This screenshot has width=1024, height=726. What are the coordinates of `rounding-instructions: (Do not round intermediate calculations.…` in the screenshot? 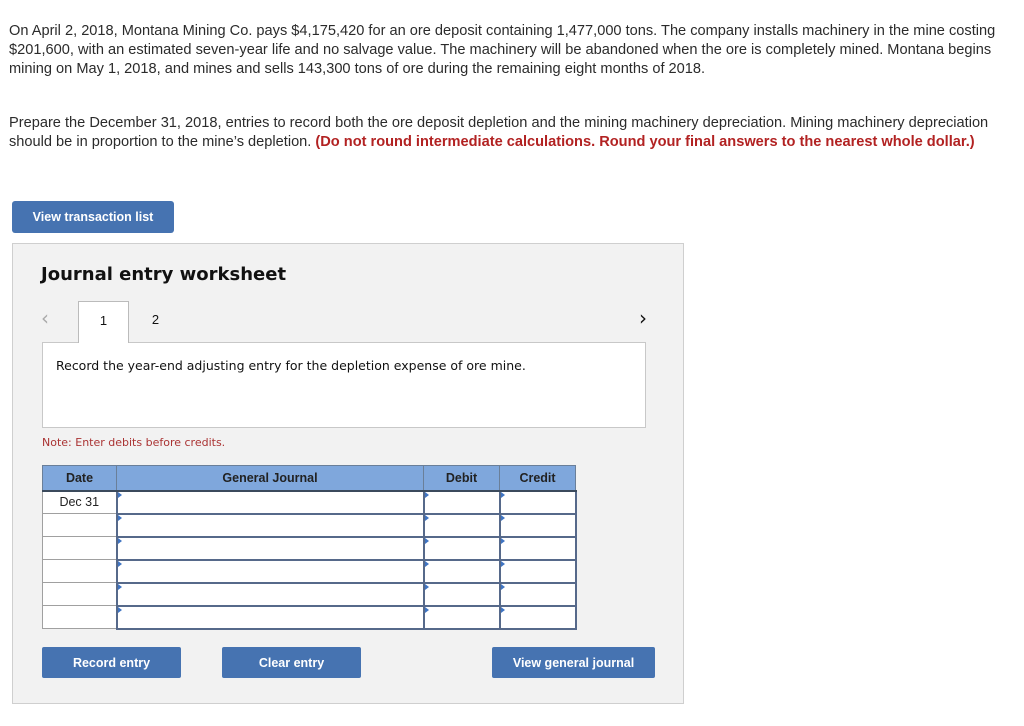 It's located at (645, 142).